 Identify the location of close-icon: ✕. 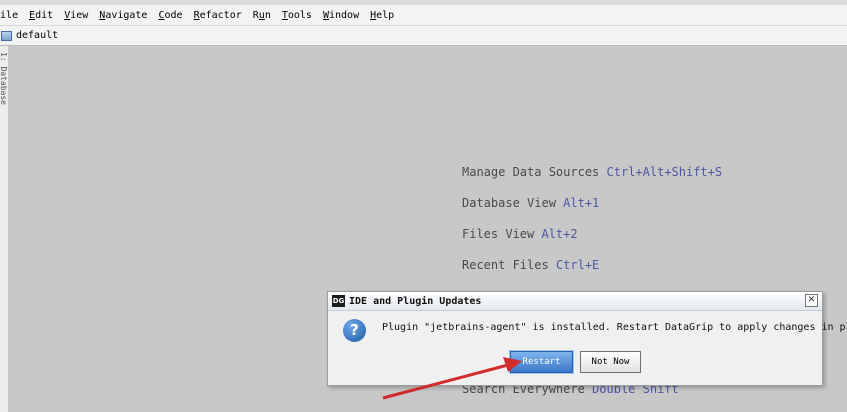
(811, 300).